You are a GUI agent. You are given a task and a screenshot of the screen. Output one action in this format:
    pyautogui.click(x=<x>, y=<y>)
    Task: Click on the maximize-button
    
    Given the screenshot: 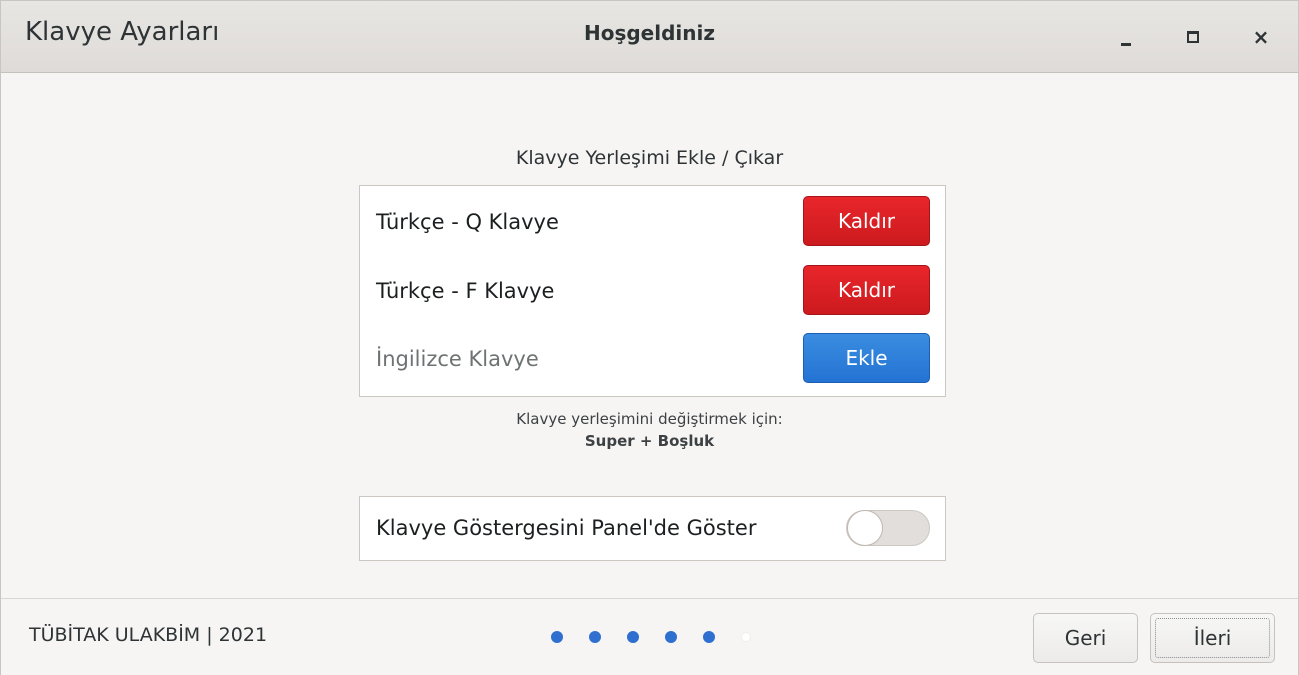 What is the action you would take?
    pyautogui.click(x=1193, y=37)
    